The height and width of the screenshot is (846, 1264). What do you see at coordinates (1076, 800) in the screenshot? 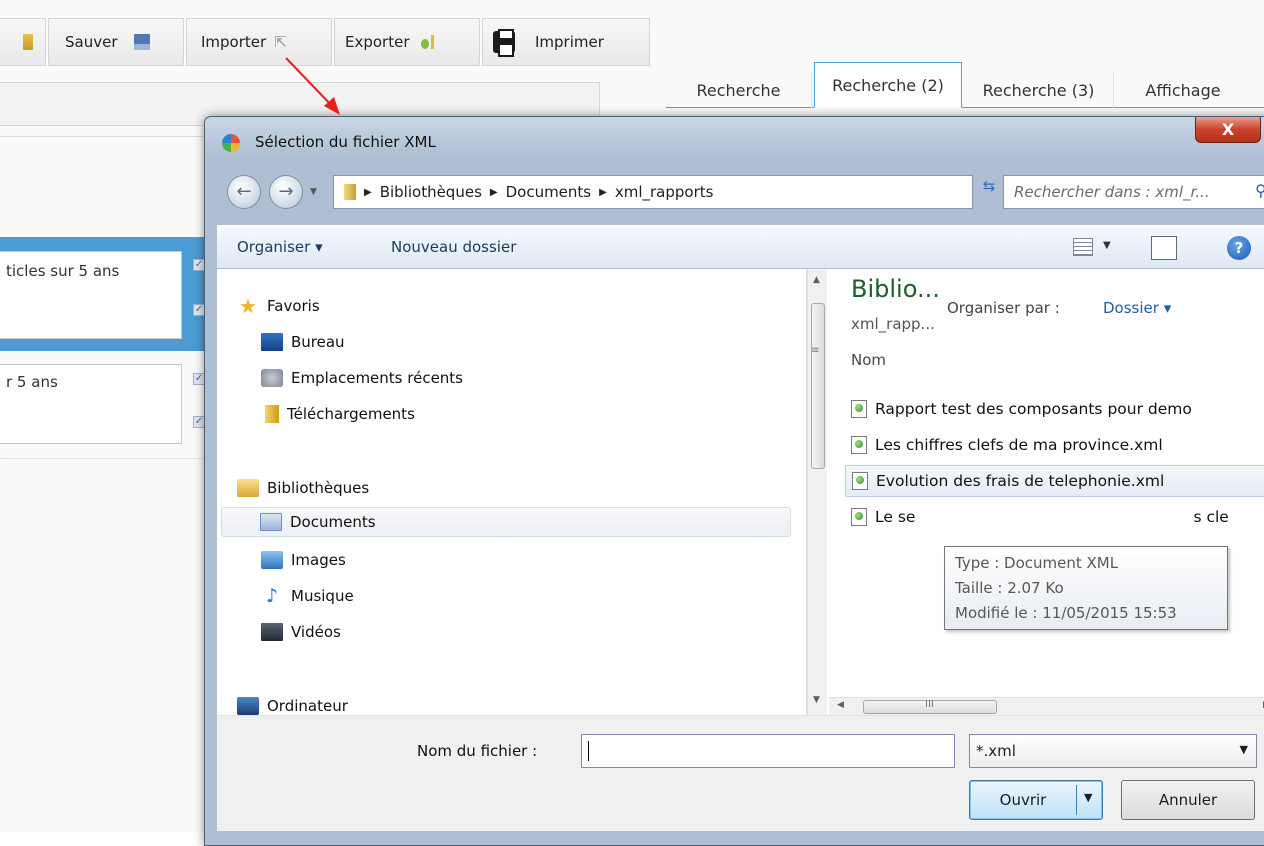
I see `split-divider` at bounding box center [1076, 800].